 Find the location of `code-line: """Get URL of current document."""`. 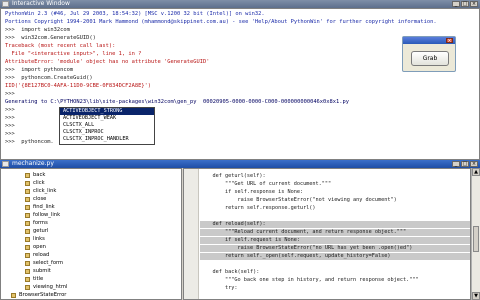

code-line: """Get URL of current document.""" is located at coordinates (335, 184).